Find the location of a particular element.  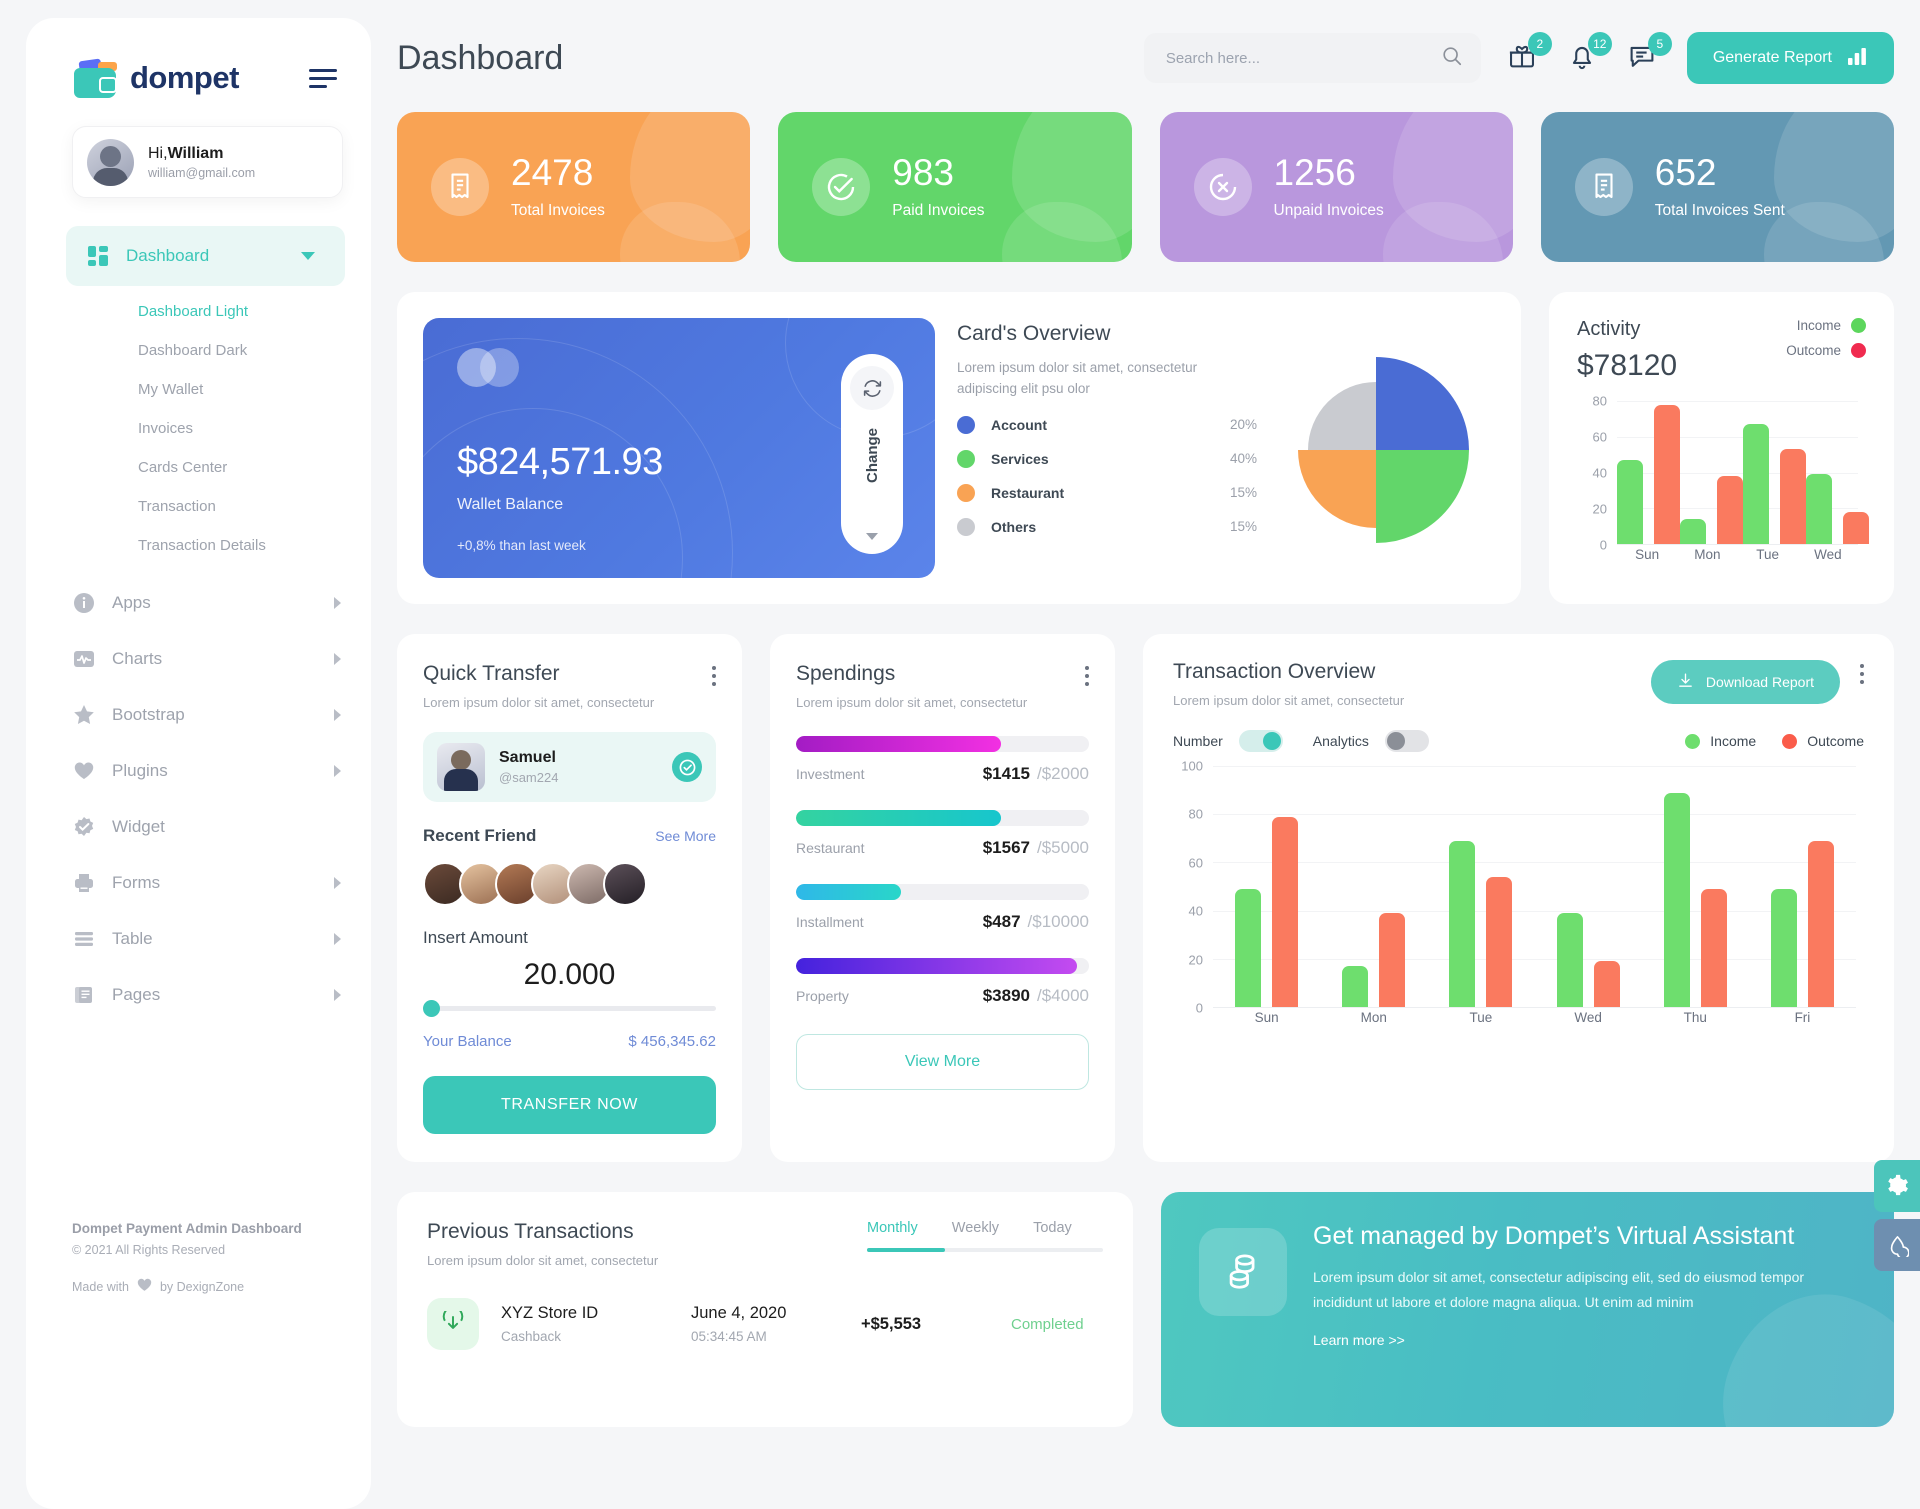

wallet-change-label: Change is located at coordinates (872, 456).